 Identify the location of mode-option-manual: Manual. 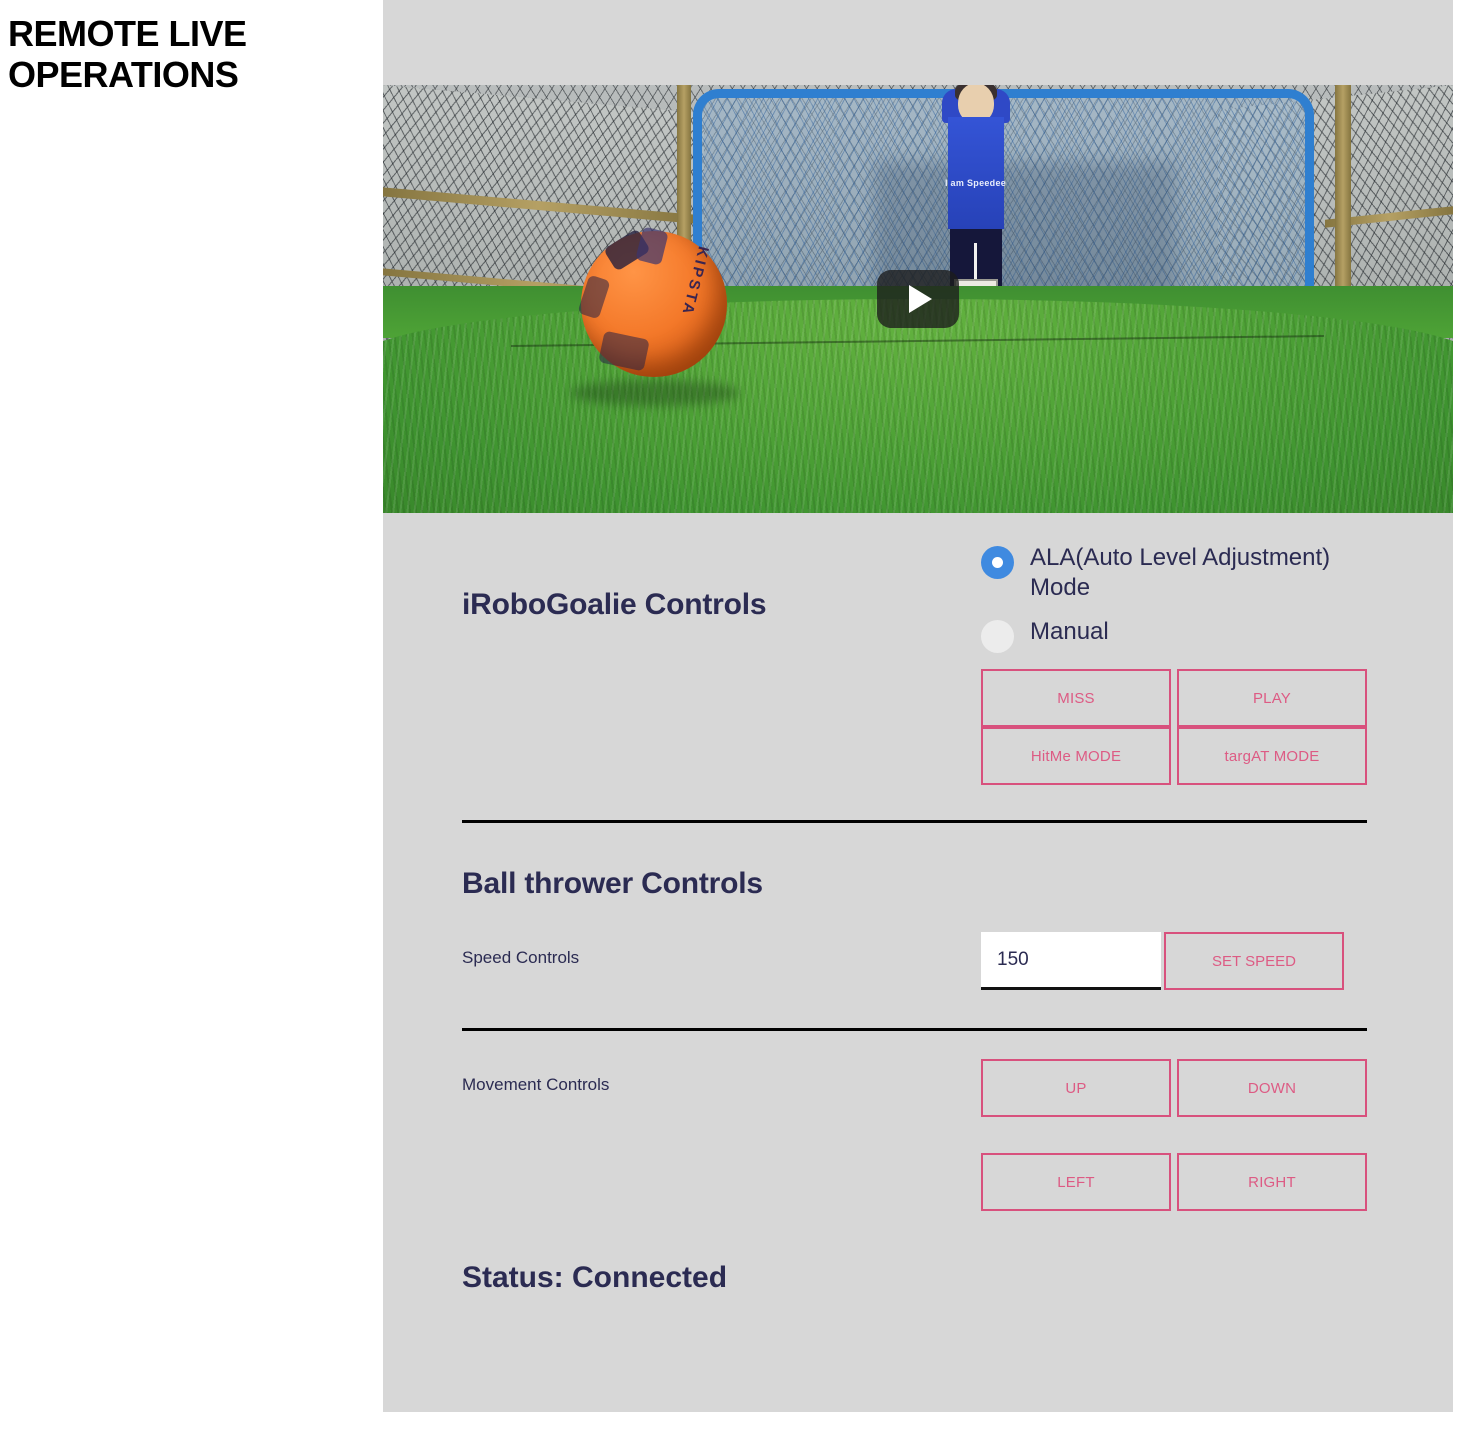
(1174, 635).